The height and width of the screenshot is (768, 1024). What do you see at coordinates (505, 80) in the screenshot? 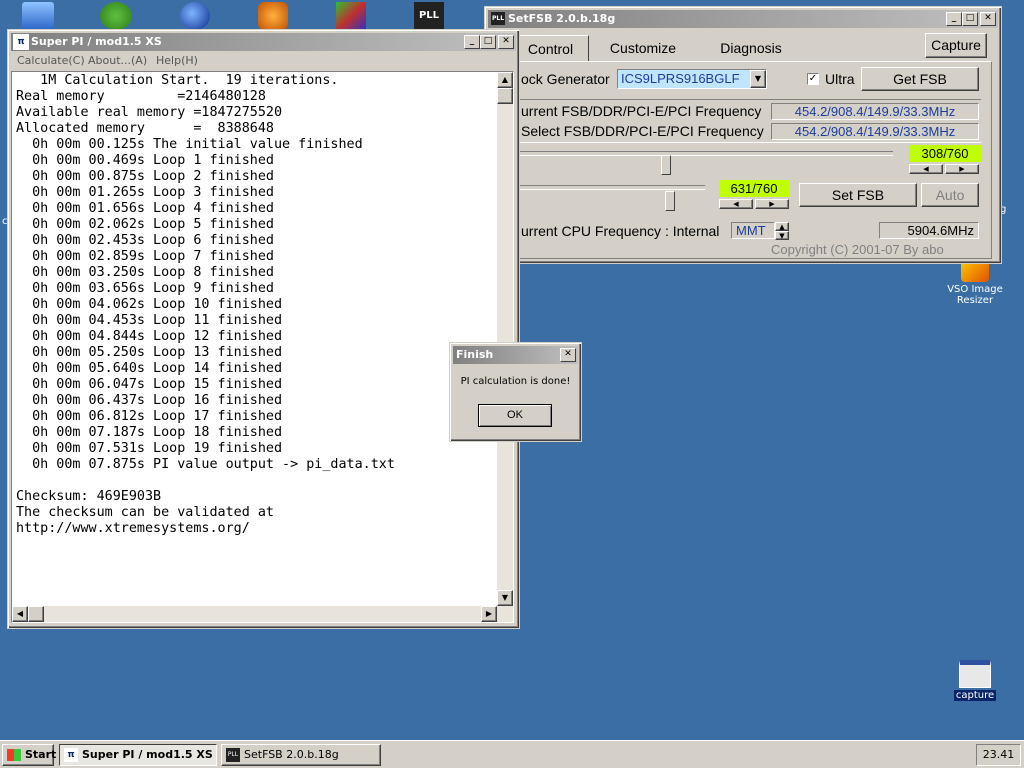
I see `scroll-up-button: ▲` at bounding box center [505, 80].